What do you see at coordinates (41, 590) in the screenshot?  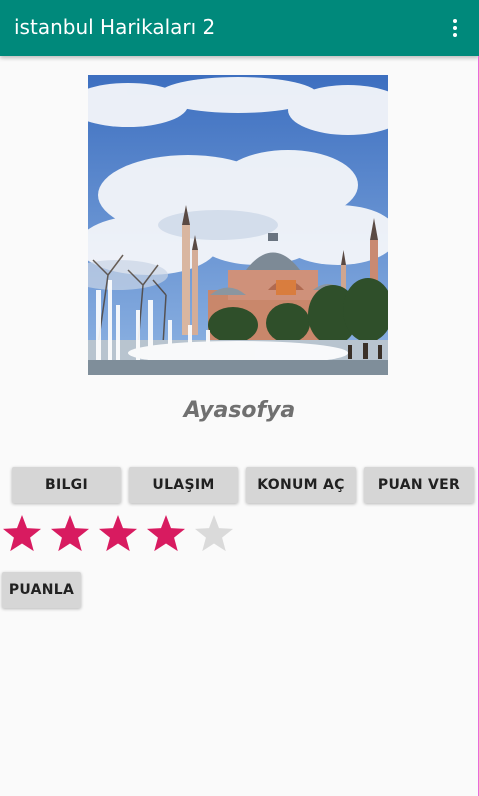 I see `rate-button: PUANLA` at bounding box center [41, 590].